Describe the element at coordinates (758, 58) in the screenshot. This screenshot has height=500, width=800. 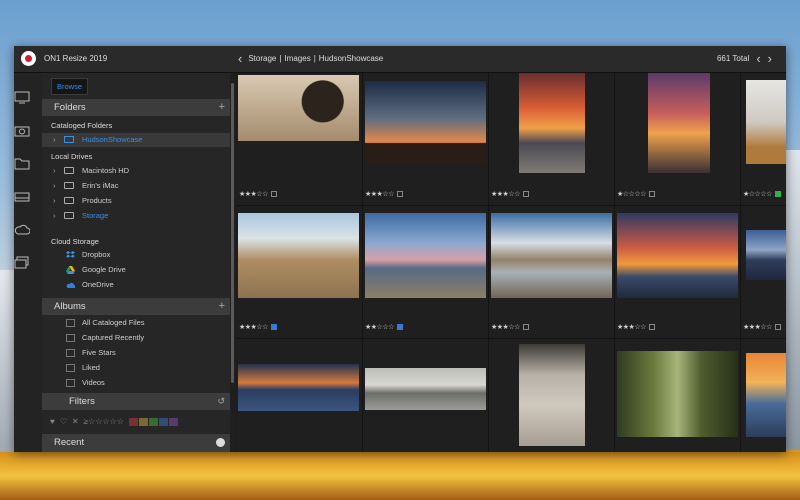
I see `previous-arrow-icon: ‹` at that location.